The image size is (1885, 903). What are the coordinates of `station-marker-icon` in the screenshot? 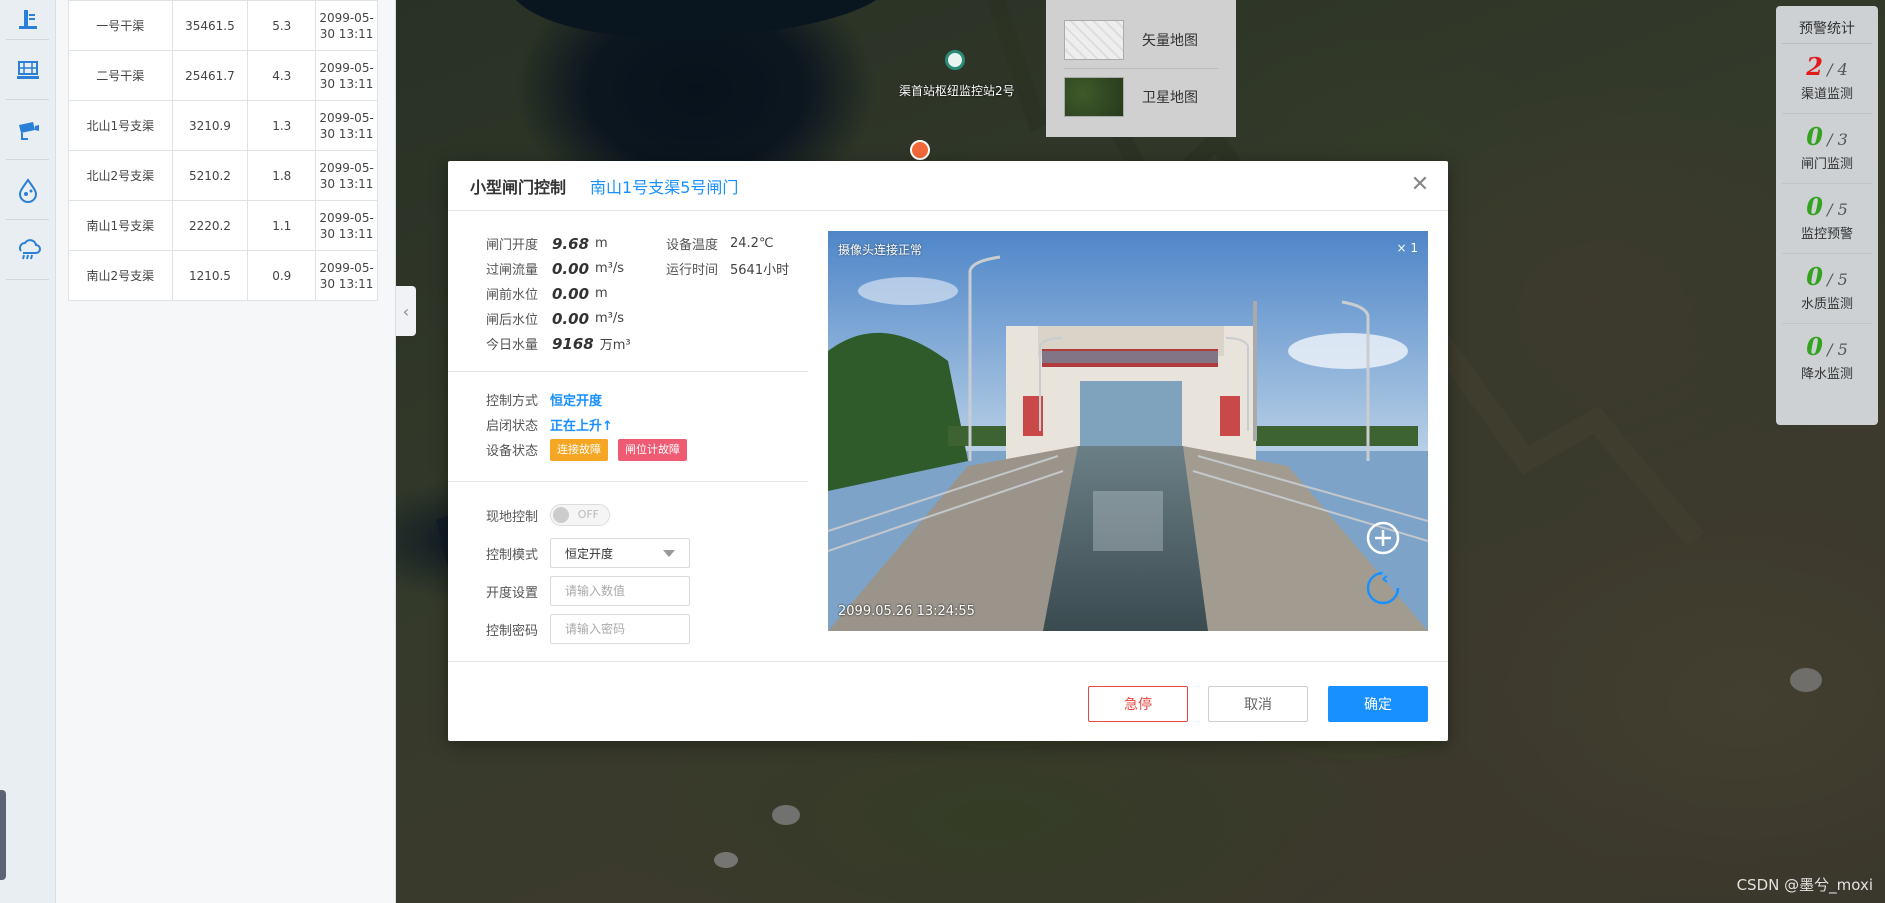 It's located at (955, 60).